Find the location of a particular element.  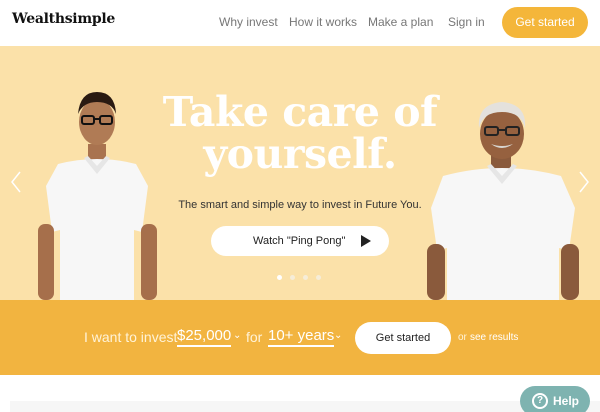

next-section-edge is located at coordinates (305, 406).